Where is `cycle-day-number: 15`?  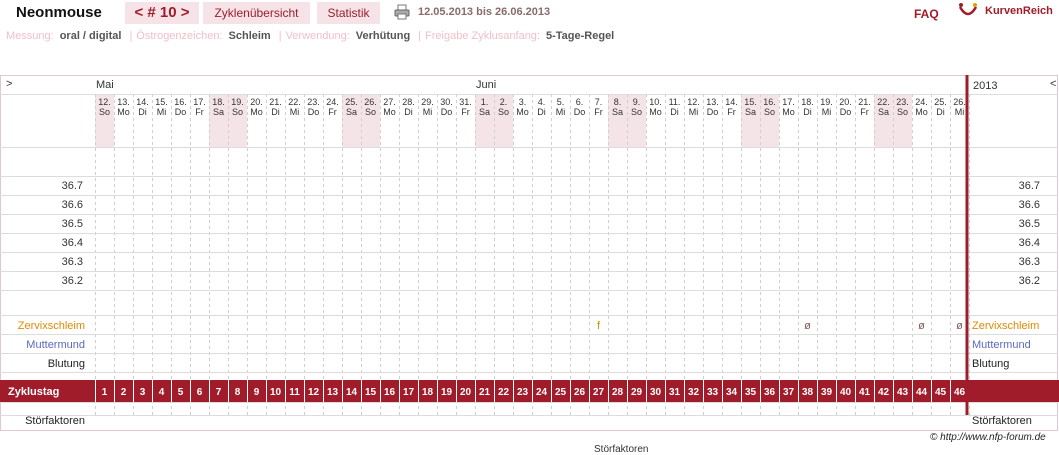
cycle-day-number: 15 is located at coordinates (371, 392).